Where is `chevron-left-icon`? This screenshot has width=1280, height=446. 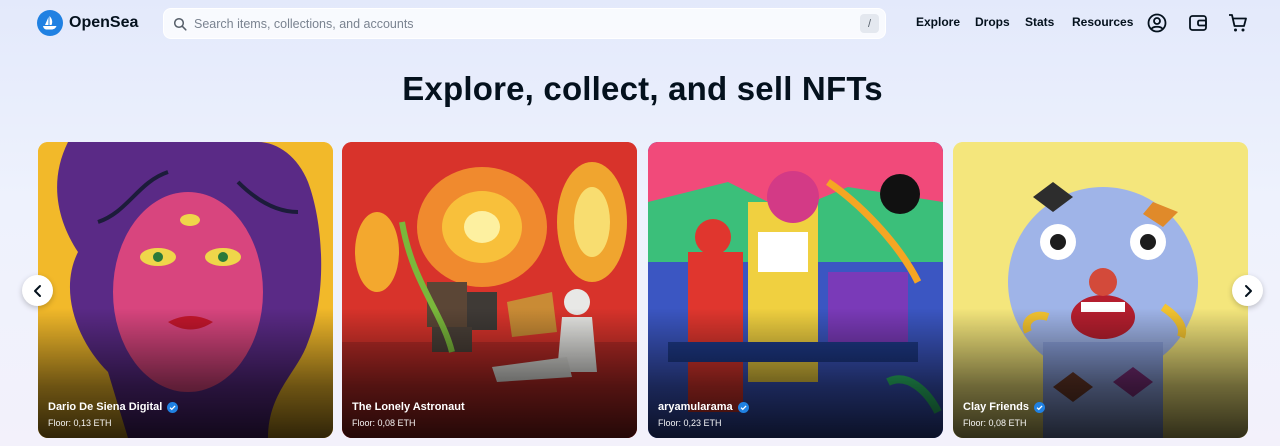 chevron-left-icon is located at coordinates (37, 290).